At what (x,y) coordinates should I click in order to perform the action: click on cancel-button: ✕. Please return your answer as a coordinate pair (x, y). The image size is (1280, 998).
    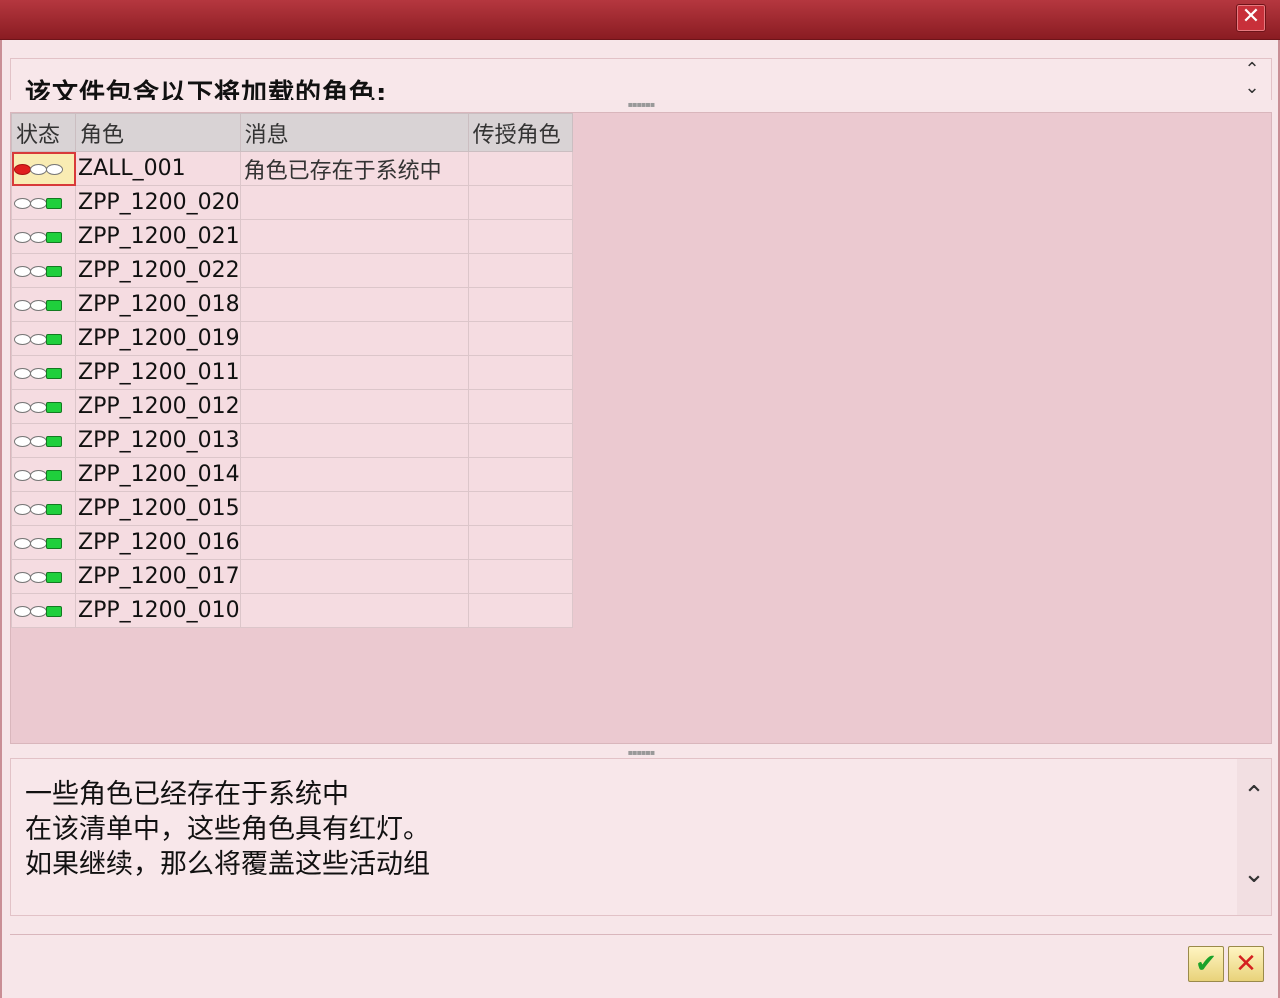
    Looking at the image, I should click on (1246, 964).